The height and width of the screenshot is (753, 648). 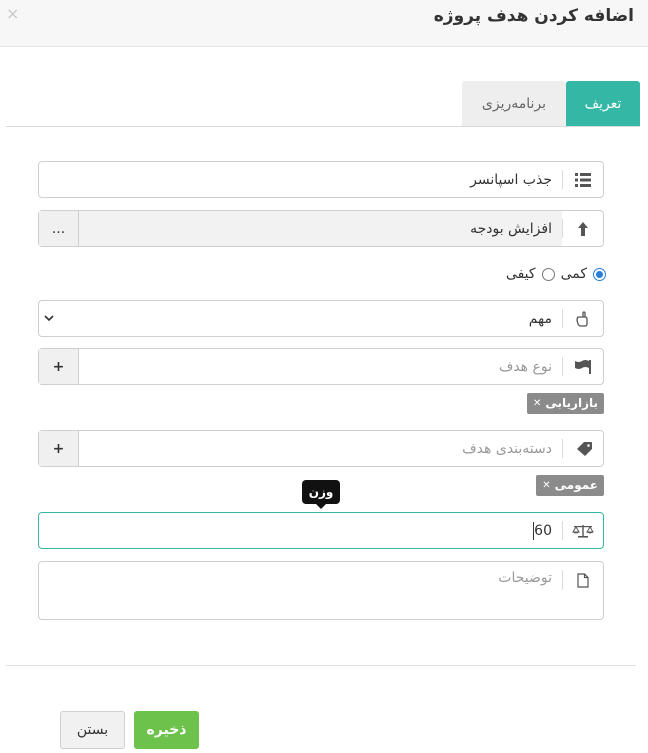 What do you see at coordinates (583, 580) in the screenshot?
I see `document-icon` at bounding box center [583, 580].